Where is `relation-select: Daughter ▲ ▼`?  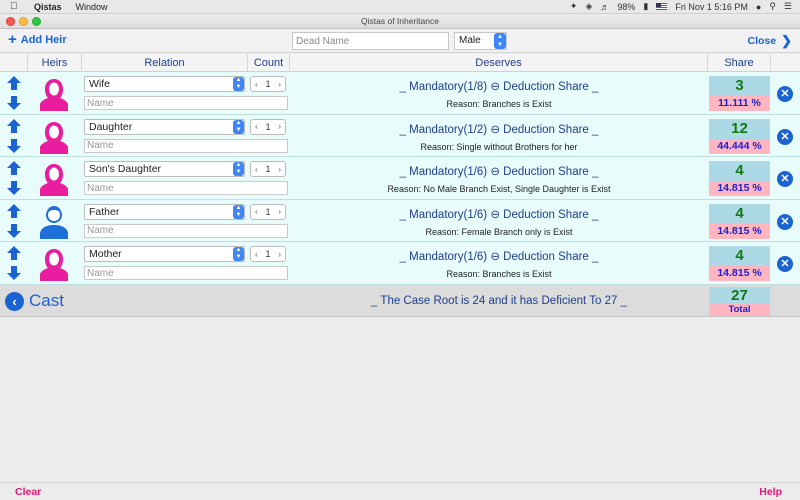
relation-select: Daughter ▲ ▼ is located at coordinates (164, 126).